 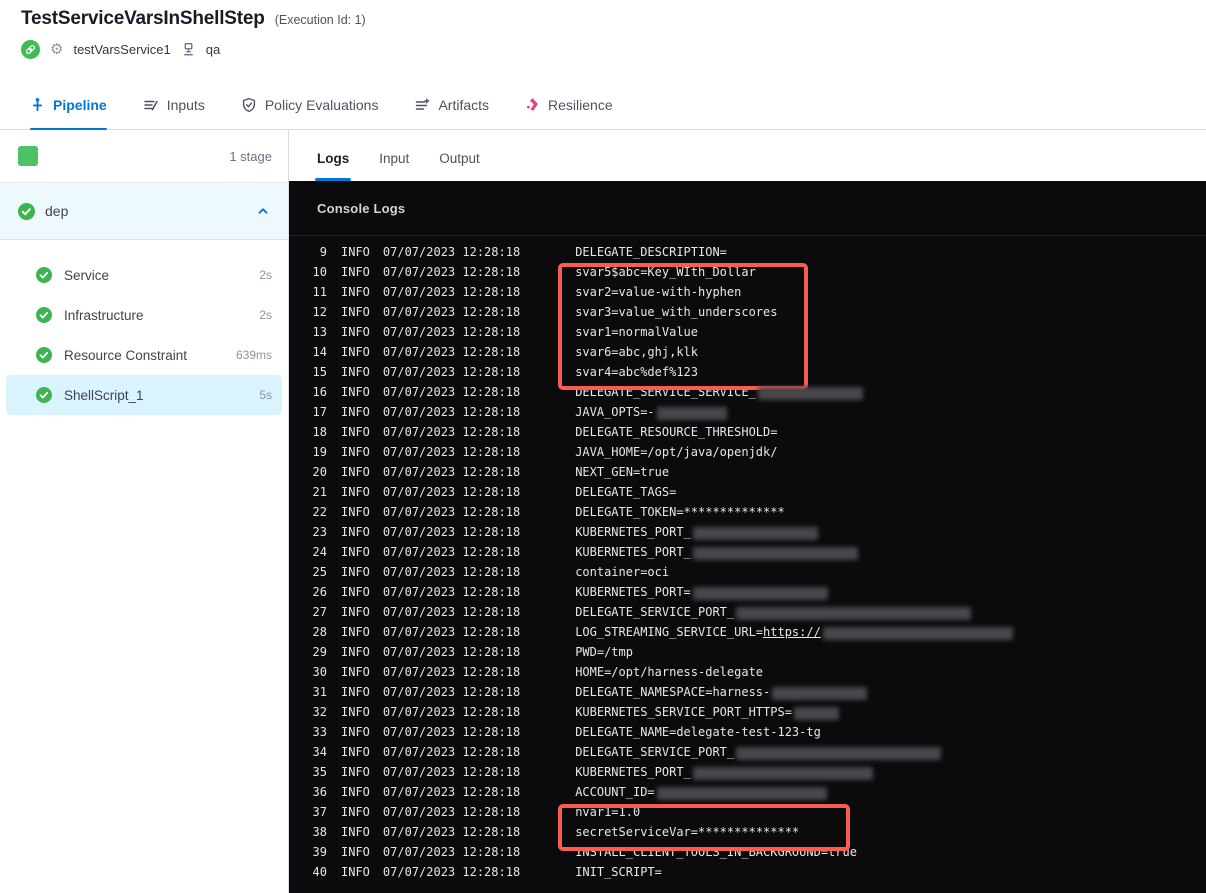 What do you see at coordinates (319, 372) in the screenshot?
I see `log-line-number: 15` at bounding box center [319, 372].